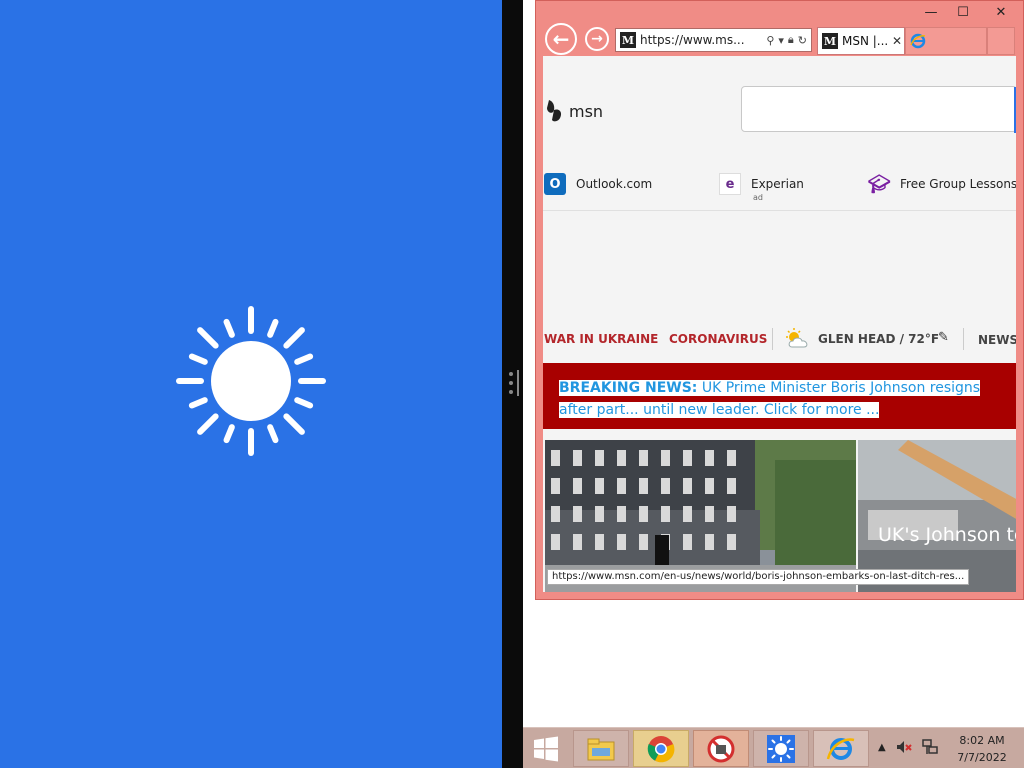 The width and height of the screenshot is (1024, 768). What do you see at coordinates (546, 749) in the screenshot?
I see `windows-start-icon` at bounding box center [546, 749].